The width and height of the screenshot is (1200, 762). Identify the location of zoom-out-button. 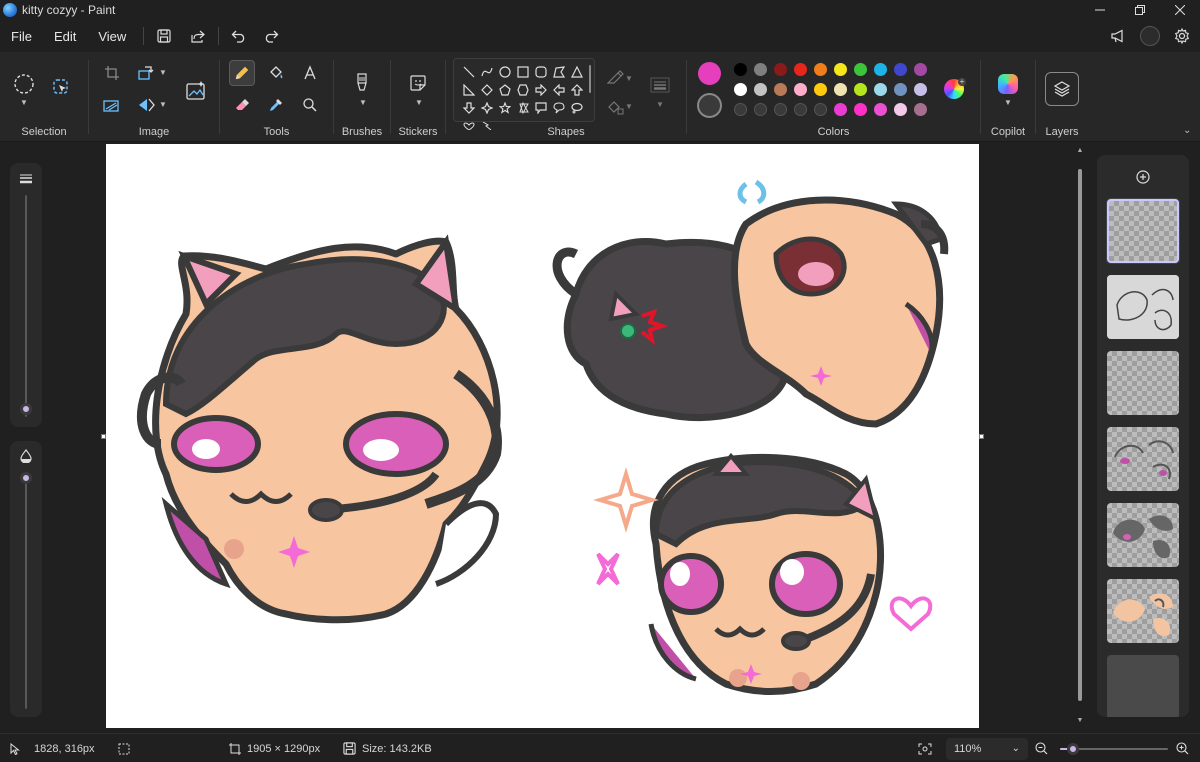
(1041, 748).